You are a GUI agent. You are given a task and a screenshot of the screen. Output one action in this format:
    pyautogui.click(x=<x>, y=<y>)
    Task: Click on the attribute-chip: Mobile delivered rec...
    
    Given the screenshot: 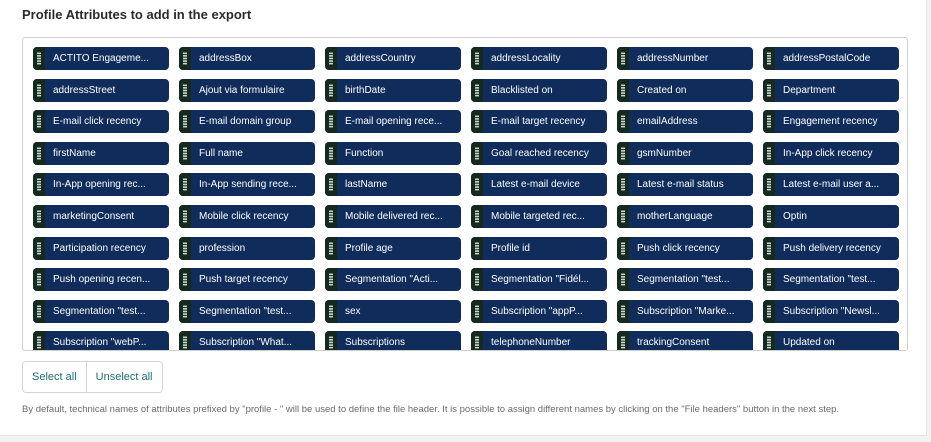 What is the action you would take?
    pyautogui.click(x=393, y=216)
    